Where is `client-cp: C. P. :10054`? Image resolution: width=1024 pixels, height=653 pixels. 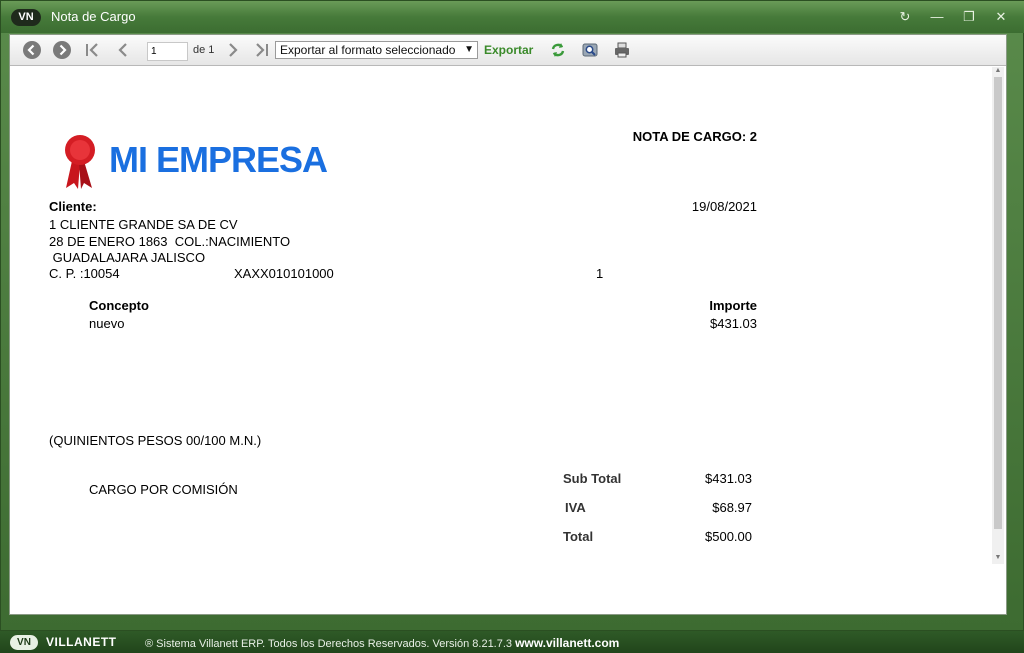
client-cp: C. P. :10054 is located at coordinates (84, 273).